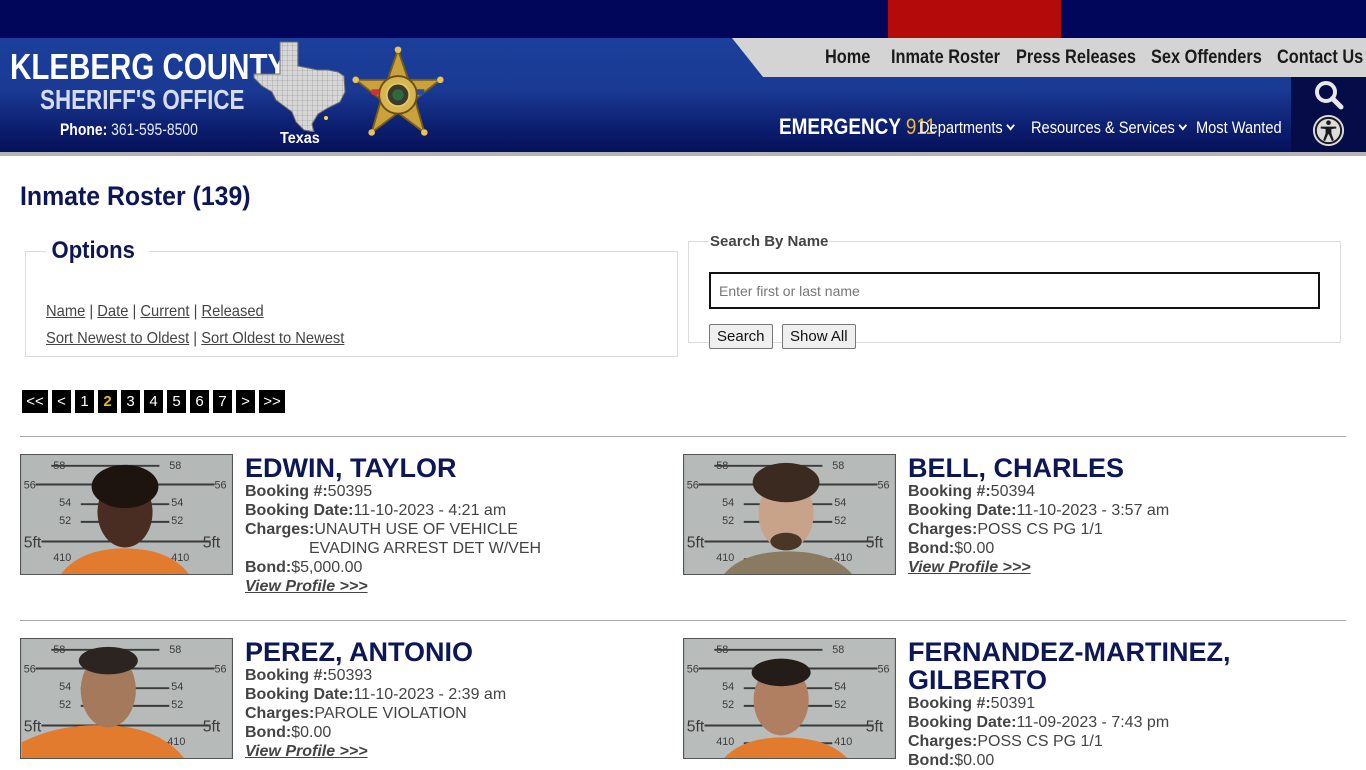 Image resolution: width=1366 pixels, height=770 pixels. Describe the element at coordinates (299, 694) in the screenshot. I see `booking-date-label: Booking Date:` at that location.